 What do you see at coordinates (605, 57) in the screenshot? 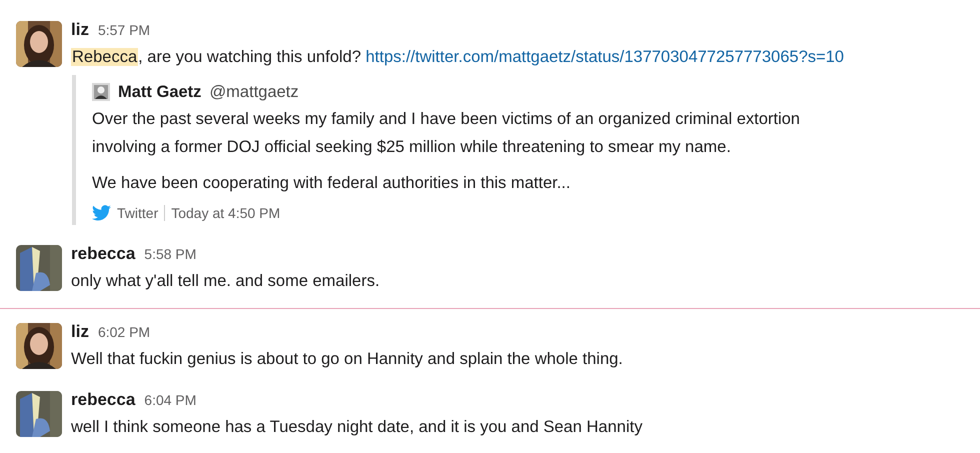
I see `tweet-link: https://twitter.com/mattgaetz/status/1377030477257773065?s=10` at bounding box center [605, 57].